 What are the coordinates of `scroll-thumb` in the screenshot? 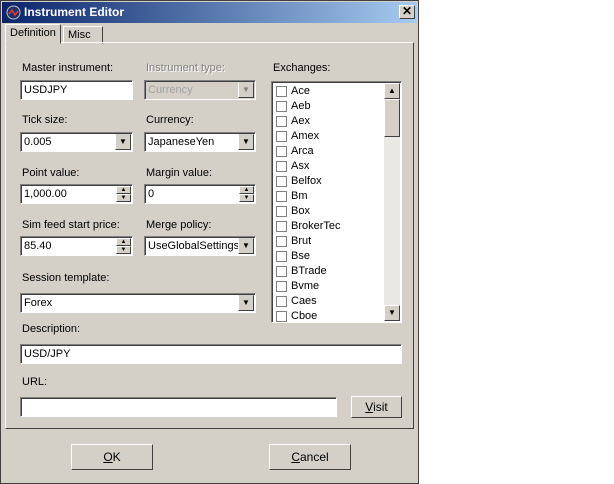 It's located at (392, 118).